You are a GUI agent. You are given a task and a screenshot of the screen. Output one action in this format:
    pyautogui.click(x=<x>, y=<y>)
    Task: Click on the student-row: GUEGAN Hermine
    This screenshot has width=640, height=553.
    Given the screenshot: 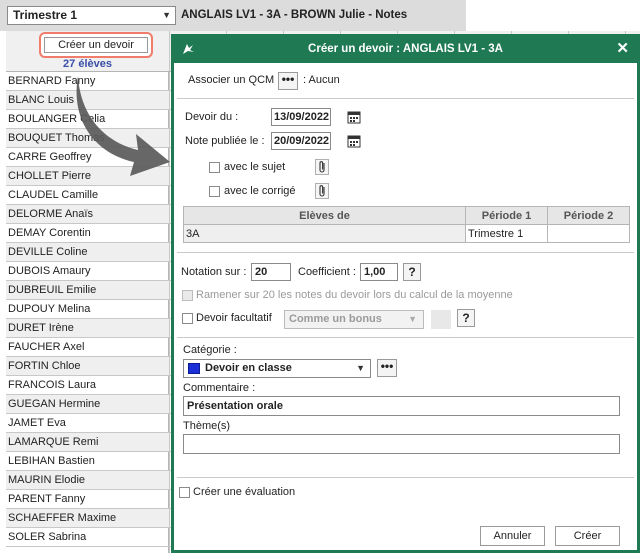 What is the action you would take?
    pyautogui.click(x=87, y=404)
    